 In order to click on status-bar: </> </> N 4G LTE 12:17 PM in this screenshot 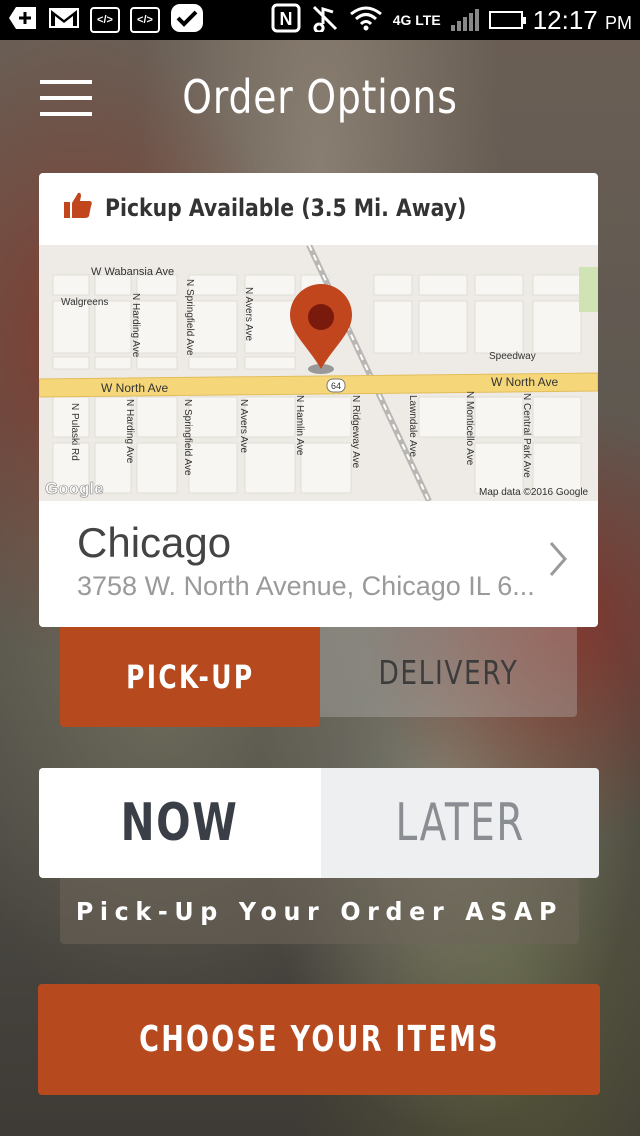, I will do `click(320, 20)`.